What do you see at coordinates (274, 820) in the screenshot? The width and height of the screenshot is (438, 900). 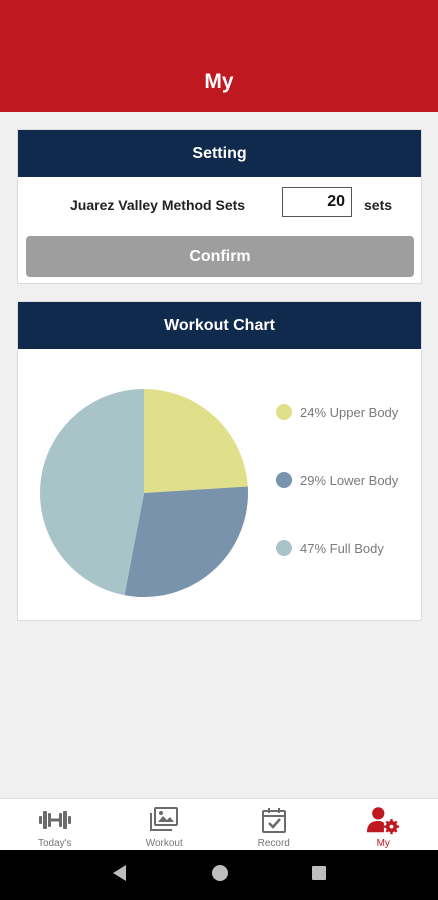 I see `calendar-check-icon` at bounding box center [274, 820].